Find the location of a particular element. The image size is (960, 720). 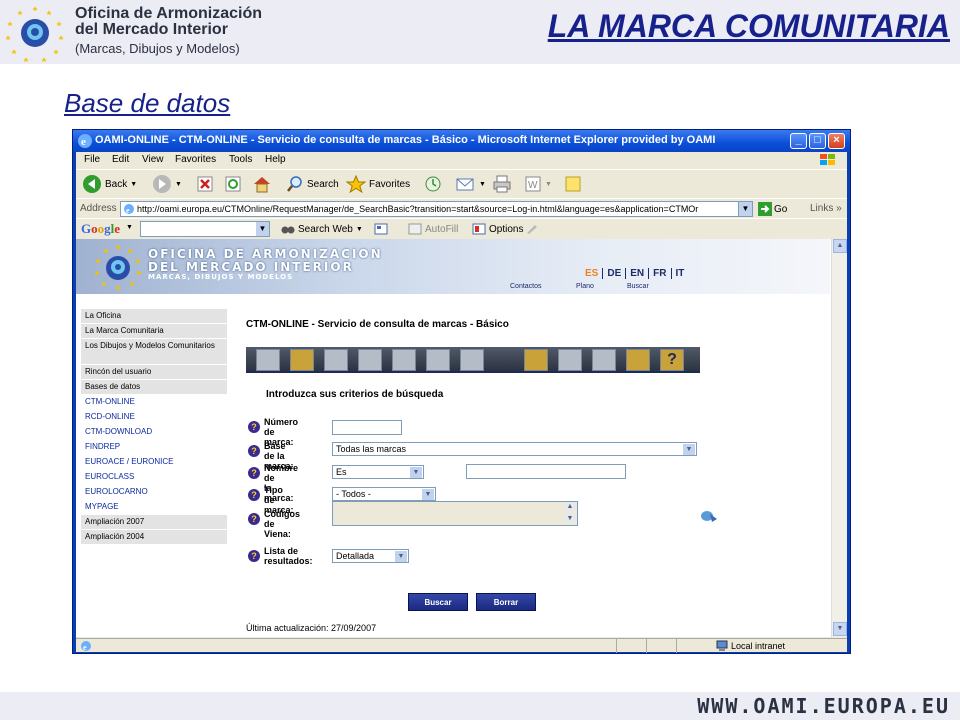

forward-dropdown-icon: ▼ is located at coordinates (178, 184).